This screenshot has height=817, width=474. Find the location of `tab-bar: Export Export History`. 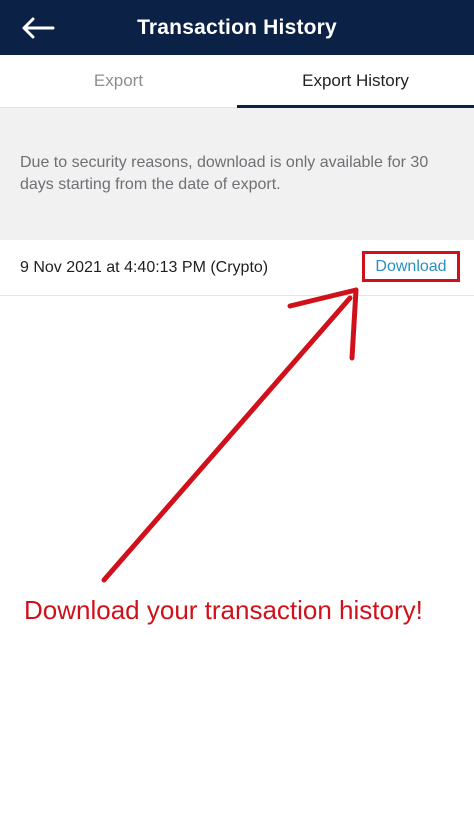

tab-bar: Export Export History is located at coordinates (237, 81).